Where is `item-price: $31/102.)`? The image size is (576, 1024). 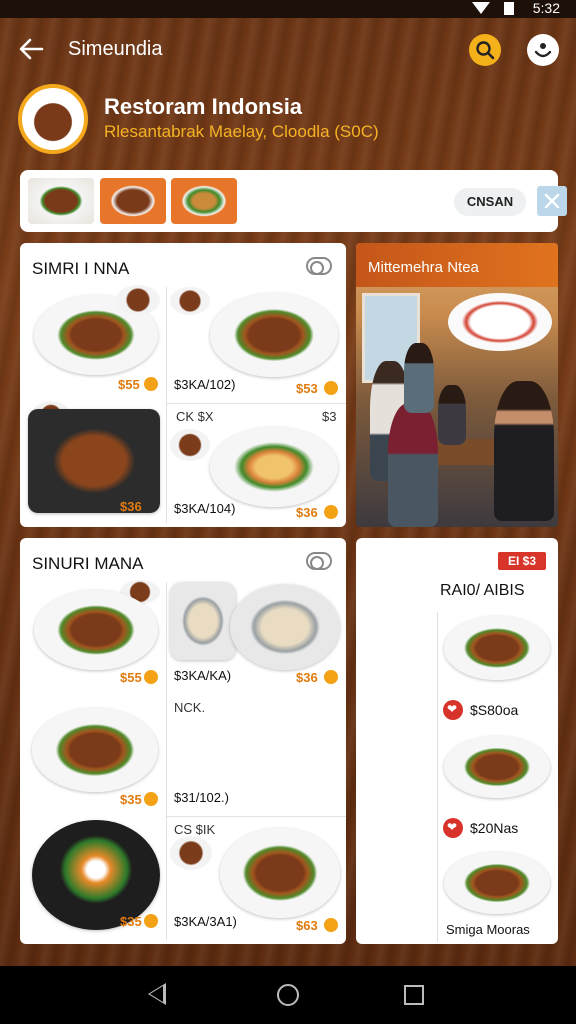 item-price: $31/102.) is located at coordinates (201, 797).